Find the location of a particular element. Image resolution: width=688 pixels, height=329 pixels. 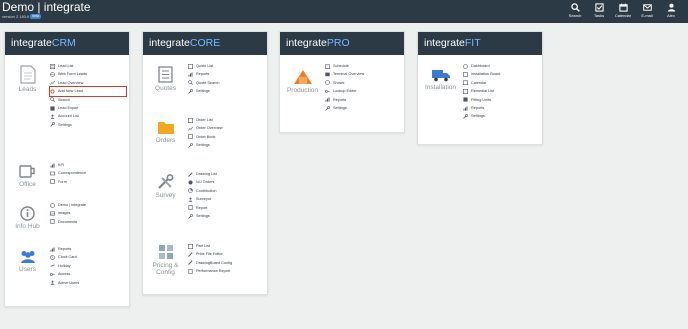

pricing-group: Pricing & Config is located at coordinates (165, 260).